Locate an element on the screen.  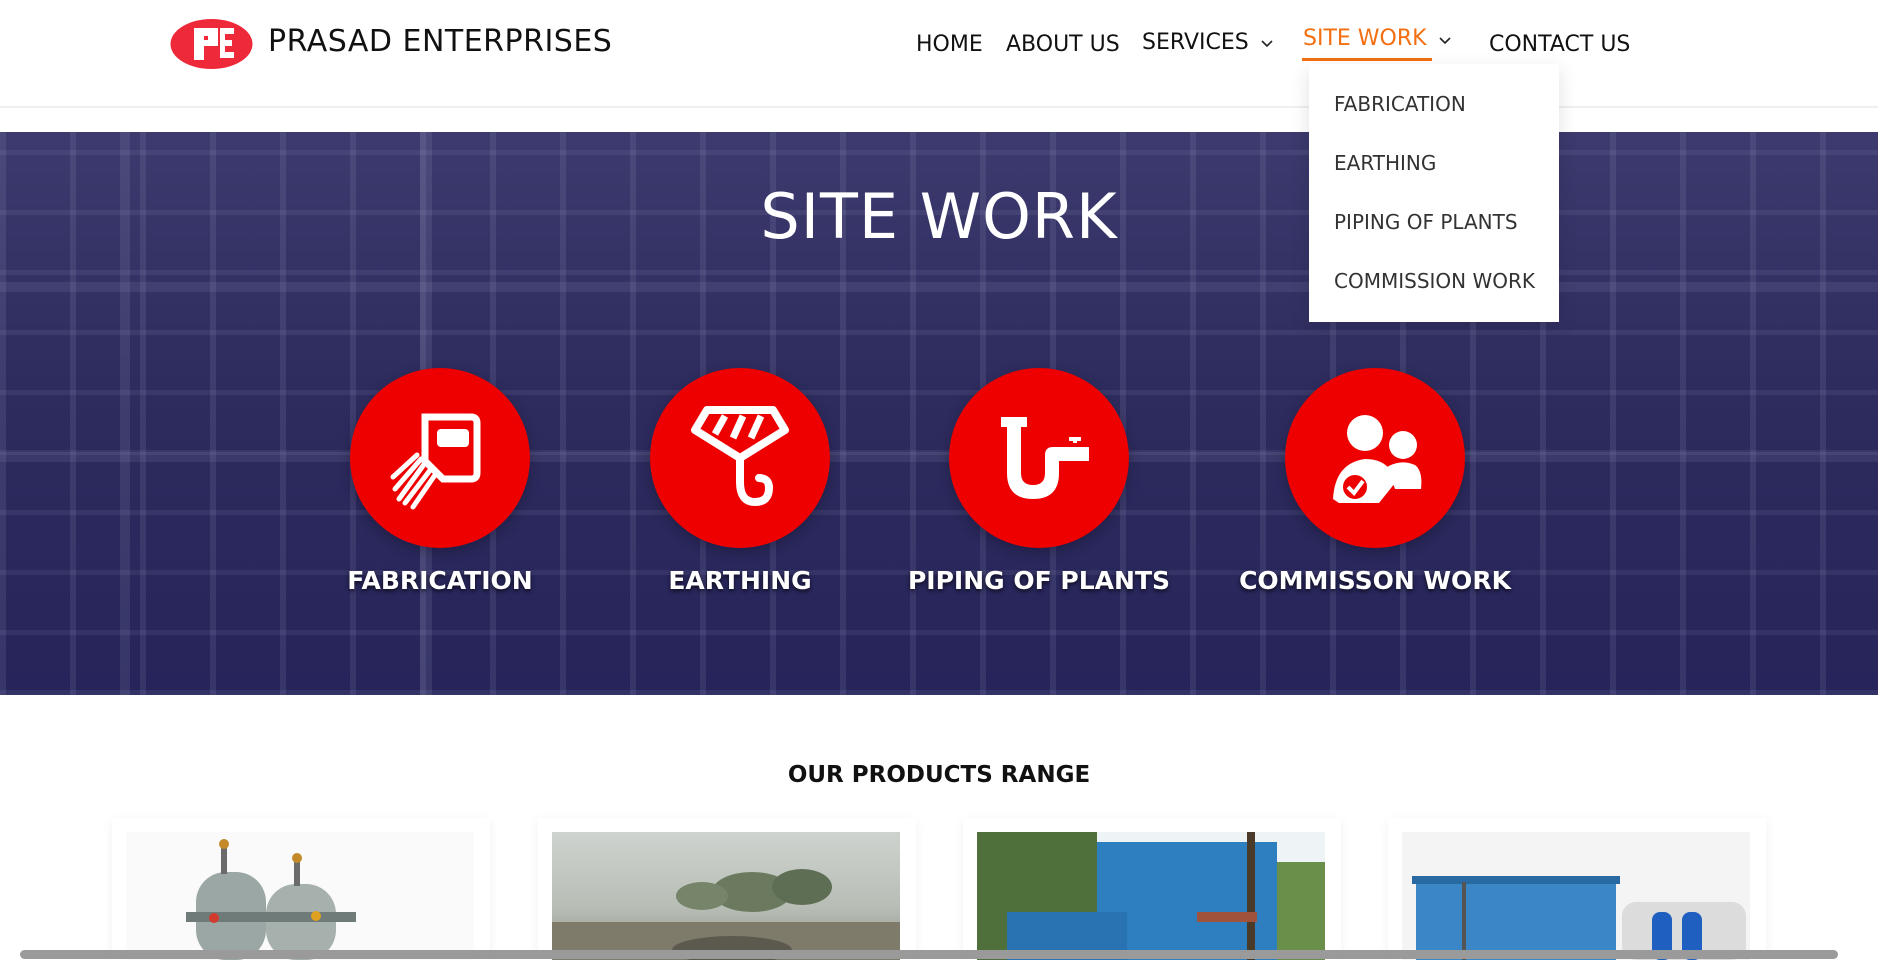
dropdown-item-earthing: EARTHING is located at coordinates (1385, 163).